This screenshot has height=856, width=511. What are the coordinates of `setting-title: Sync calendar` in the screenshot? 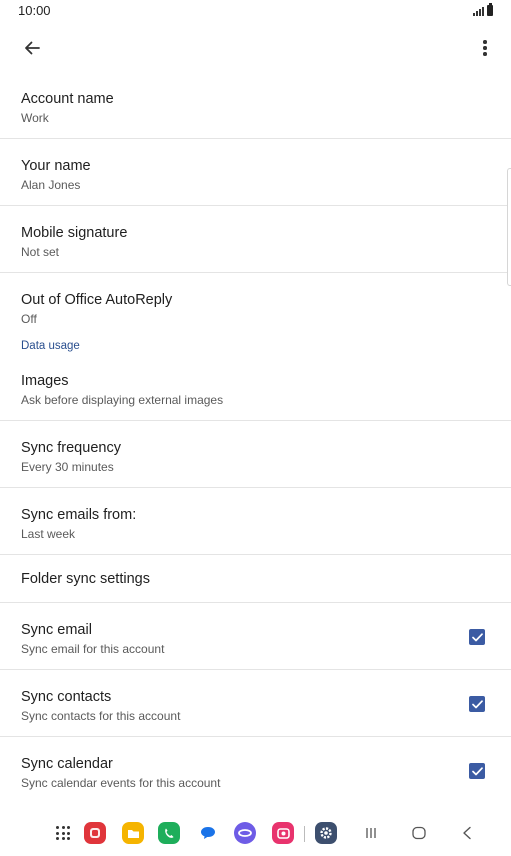 It's located at (67, 764).